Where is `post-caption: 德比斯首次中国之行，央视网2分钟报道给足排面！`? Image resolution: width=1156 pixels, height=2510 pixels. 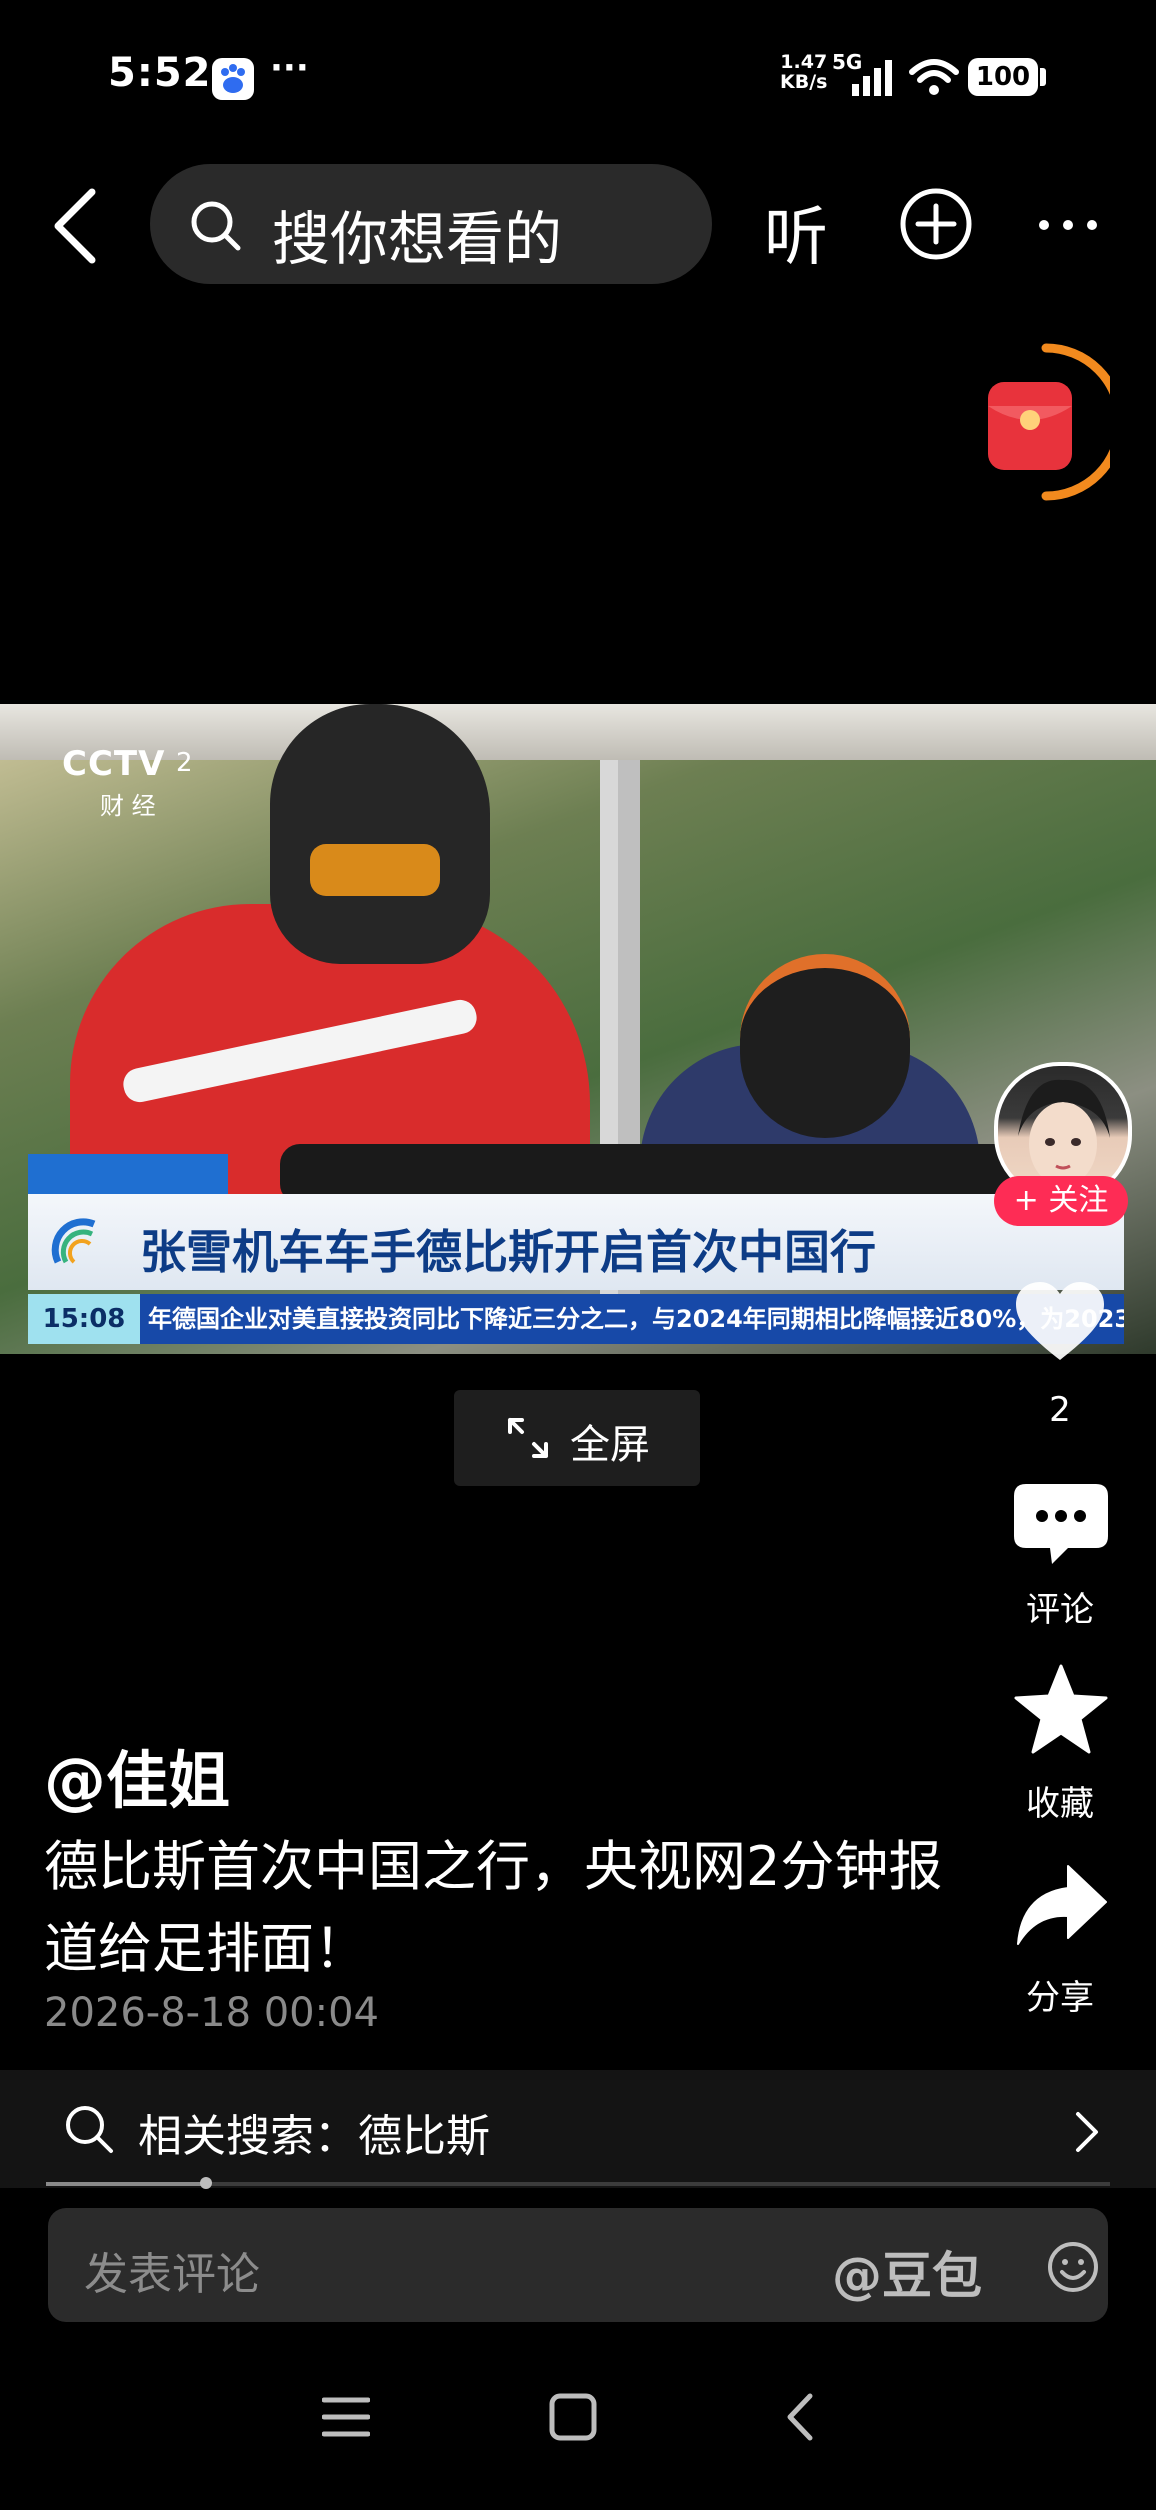
post-caption: 德比斯首次中国之行，央视网2分钟报道给足排面！ is located at coordinates (493, 1907).